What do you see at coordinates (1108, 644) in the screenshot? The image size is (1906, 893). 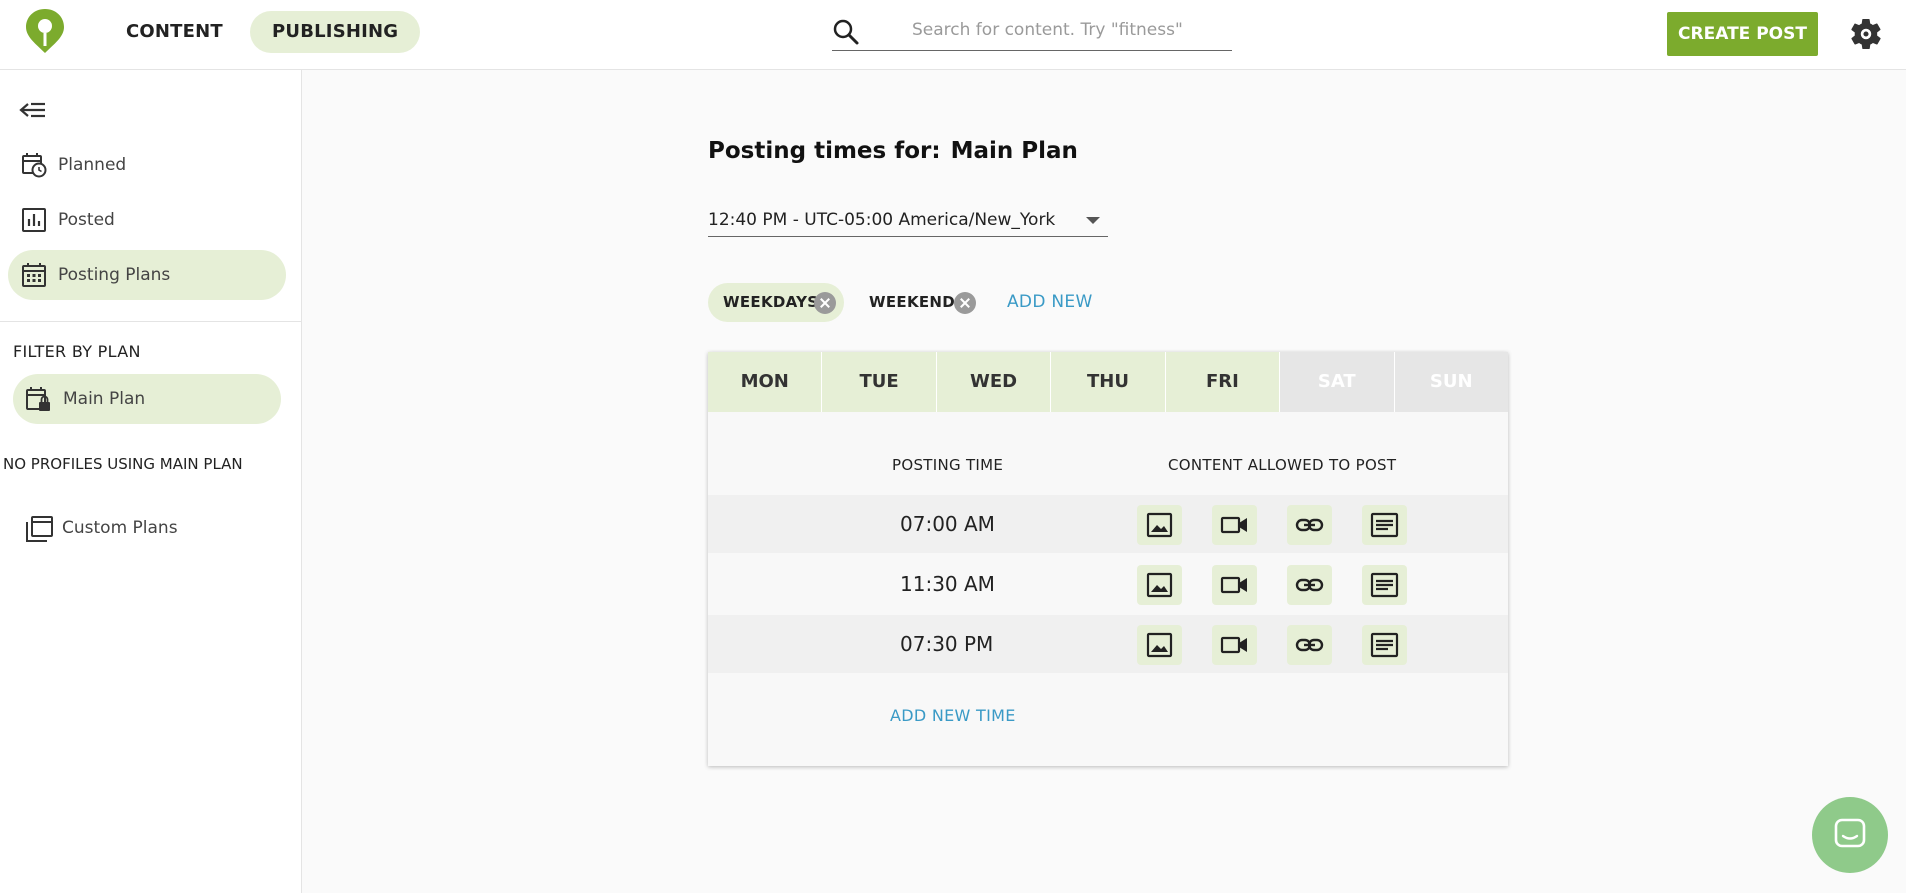 I see `table-row: 07:30 PM` at bounding box center [1108, 644].